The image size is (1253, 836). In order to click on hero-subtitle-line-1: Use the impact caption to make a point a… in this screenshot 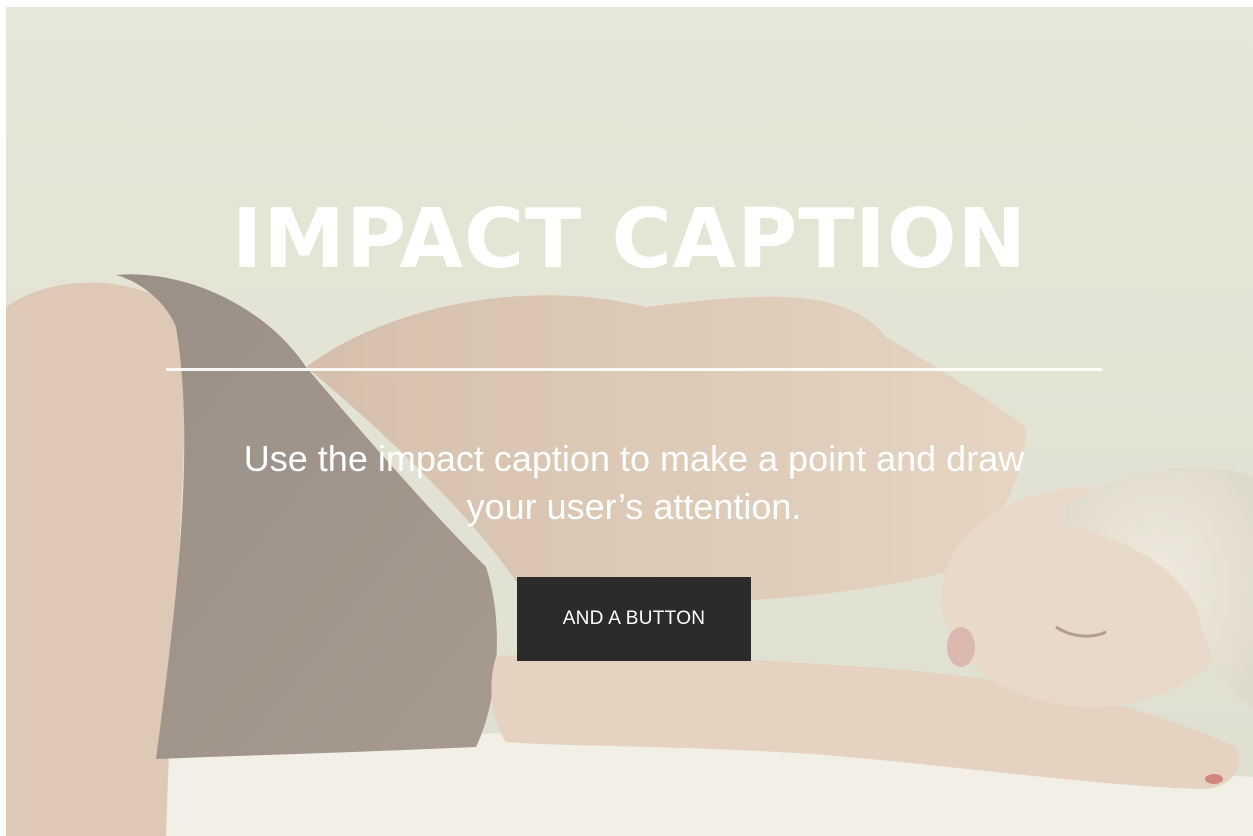, I will do `click(634, 458)`.